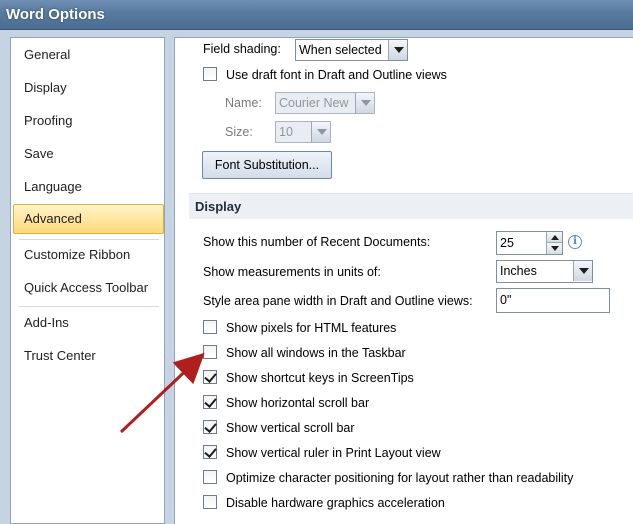 Image resolution: width=633 pixels, height=524 pixels. What do you see at coordinates (55, 14) in the screenshot?
I see `window-title: Word Options` at bounding box center [55, 14].